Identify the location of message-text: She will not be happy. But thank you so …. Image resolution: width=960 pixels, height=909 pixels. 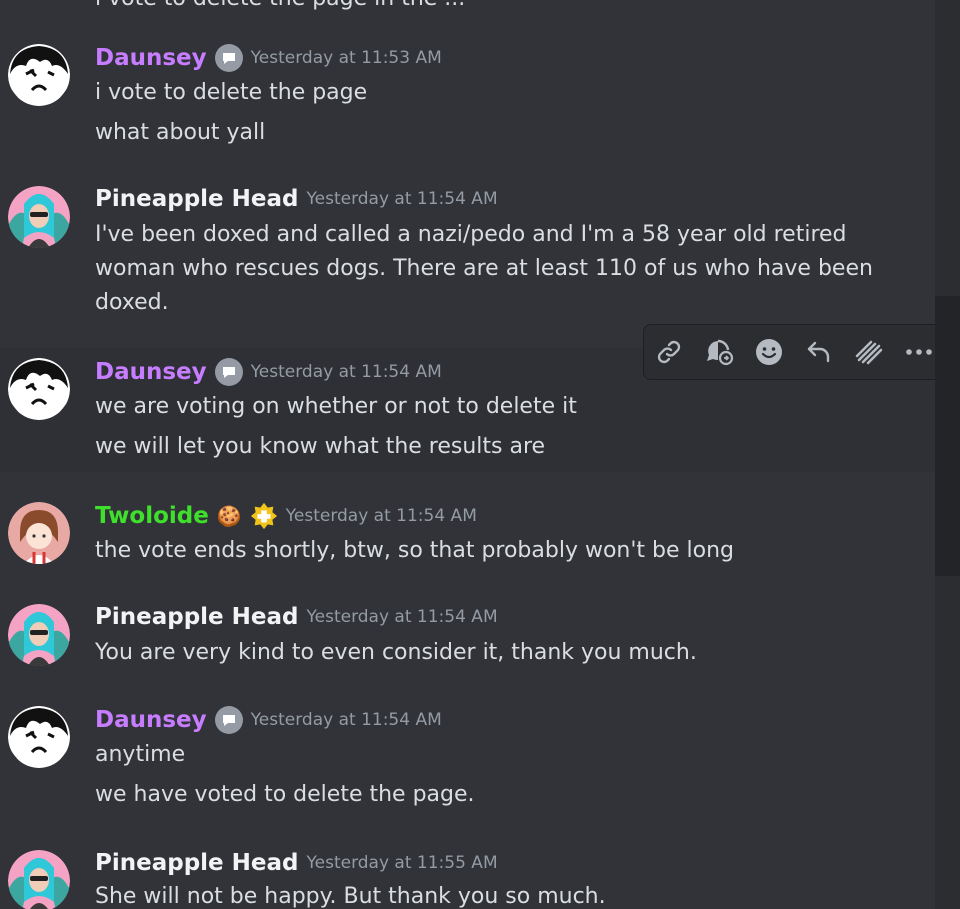
(350, 896).